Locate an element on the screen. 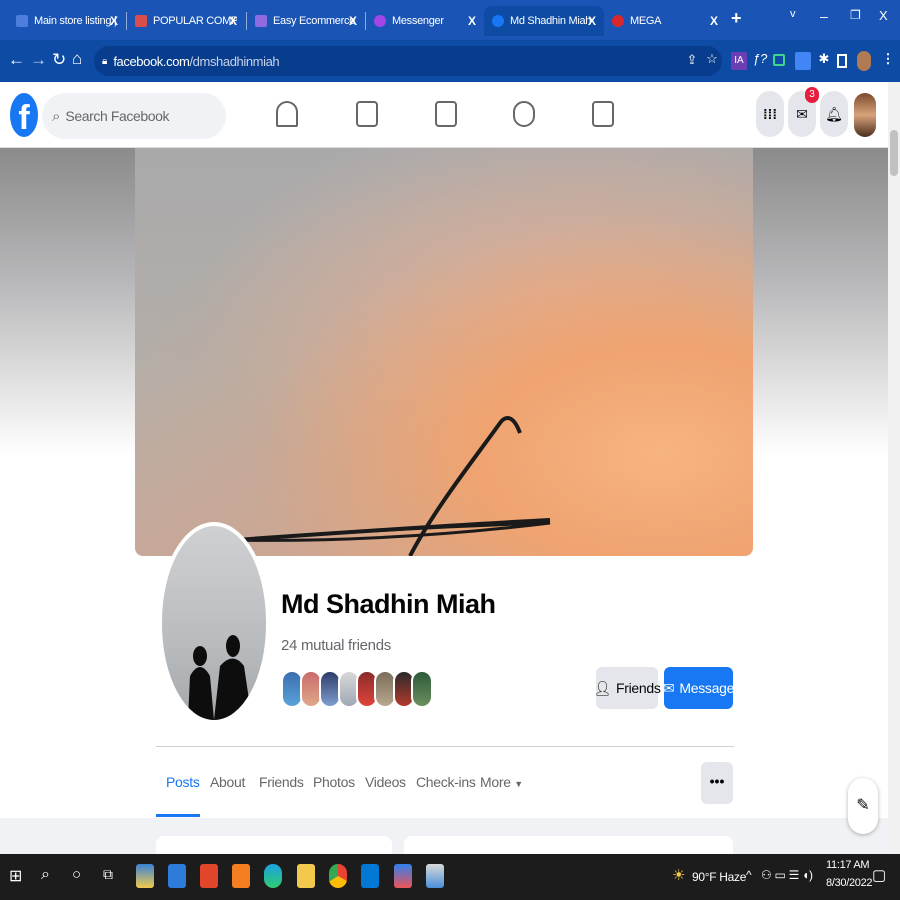 This screenshot has width=900, height=900. edge-icon is located at coordinates (273, 876).